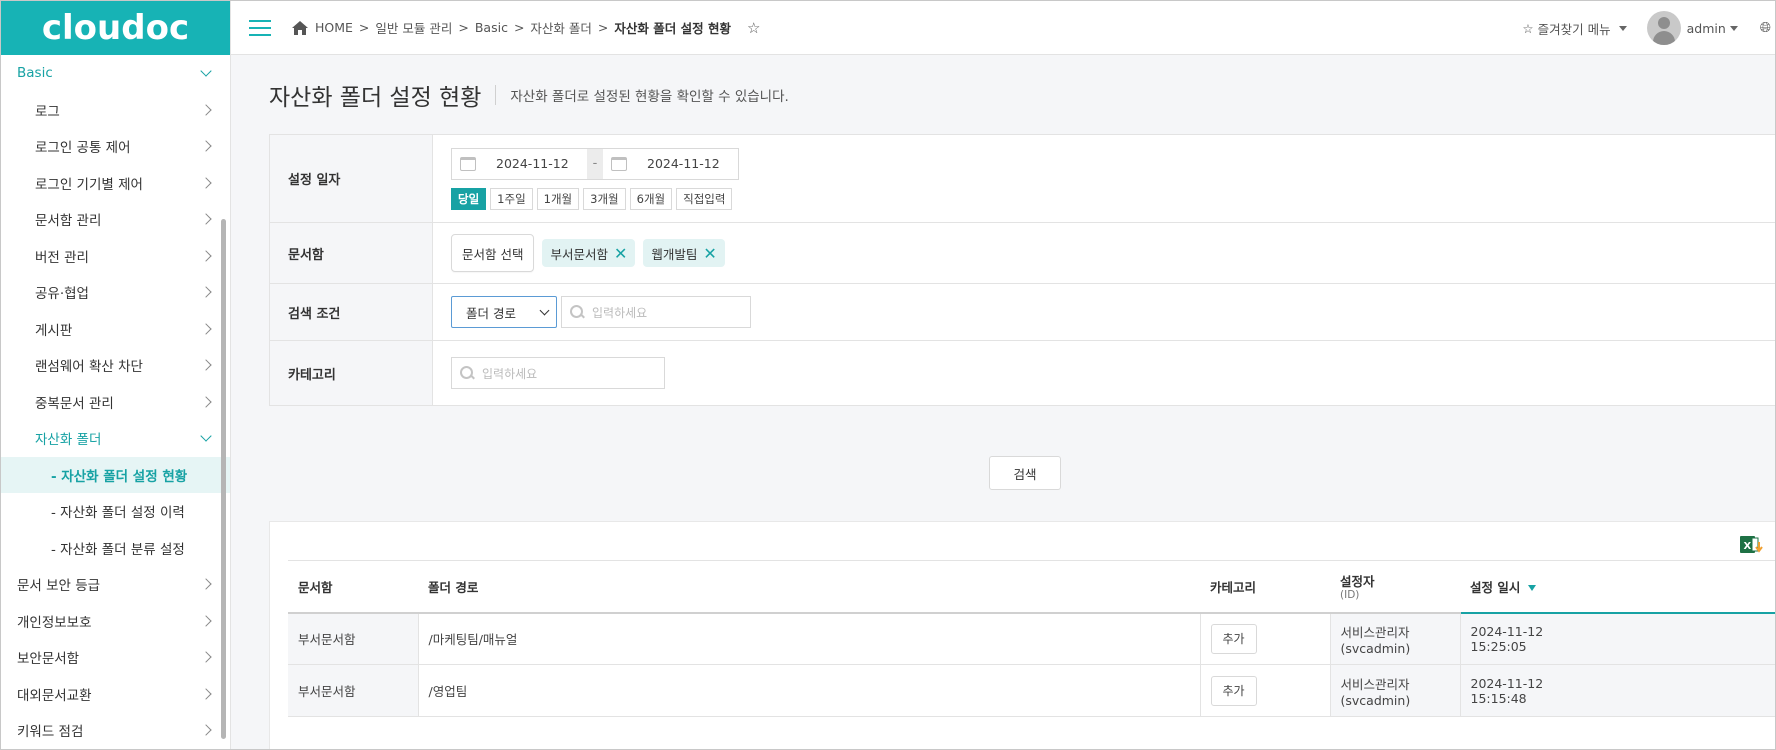 Image resolution: width=1776 pixels, height=750 pixels. What do you see at coordinates (468, 163) in the screenshot?
I see `calendar-icon` at bounding box center [468, 163].